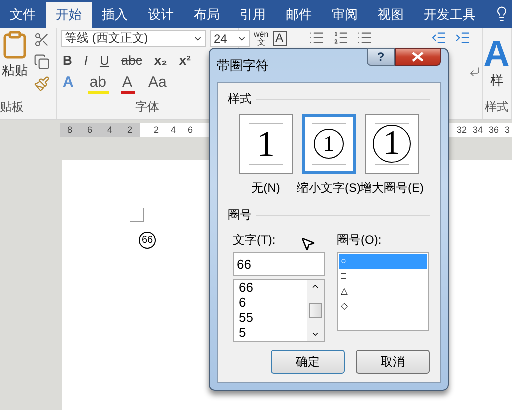  Describe the element at coordinates (86, 60) in the screenshot. I see `format-button: I` at that location.